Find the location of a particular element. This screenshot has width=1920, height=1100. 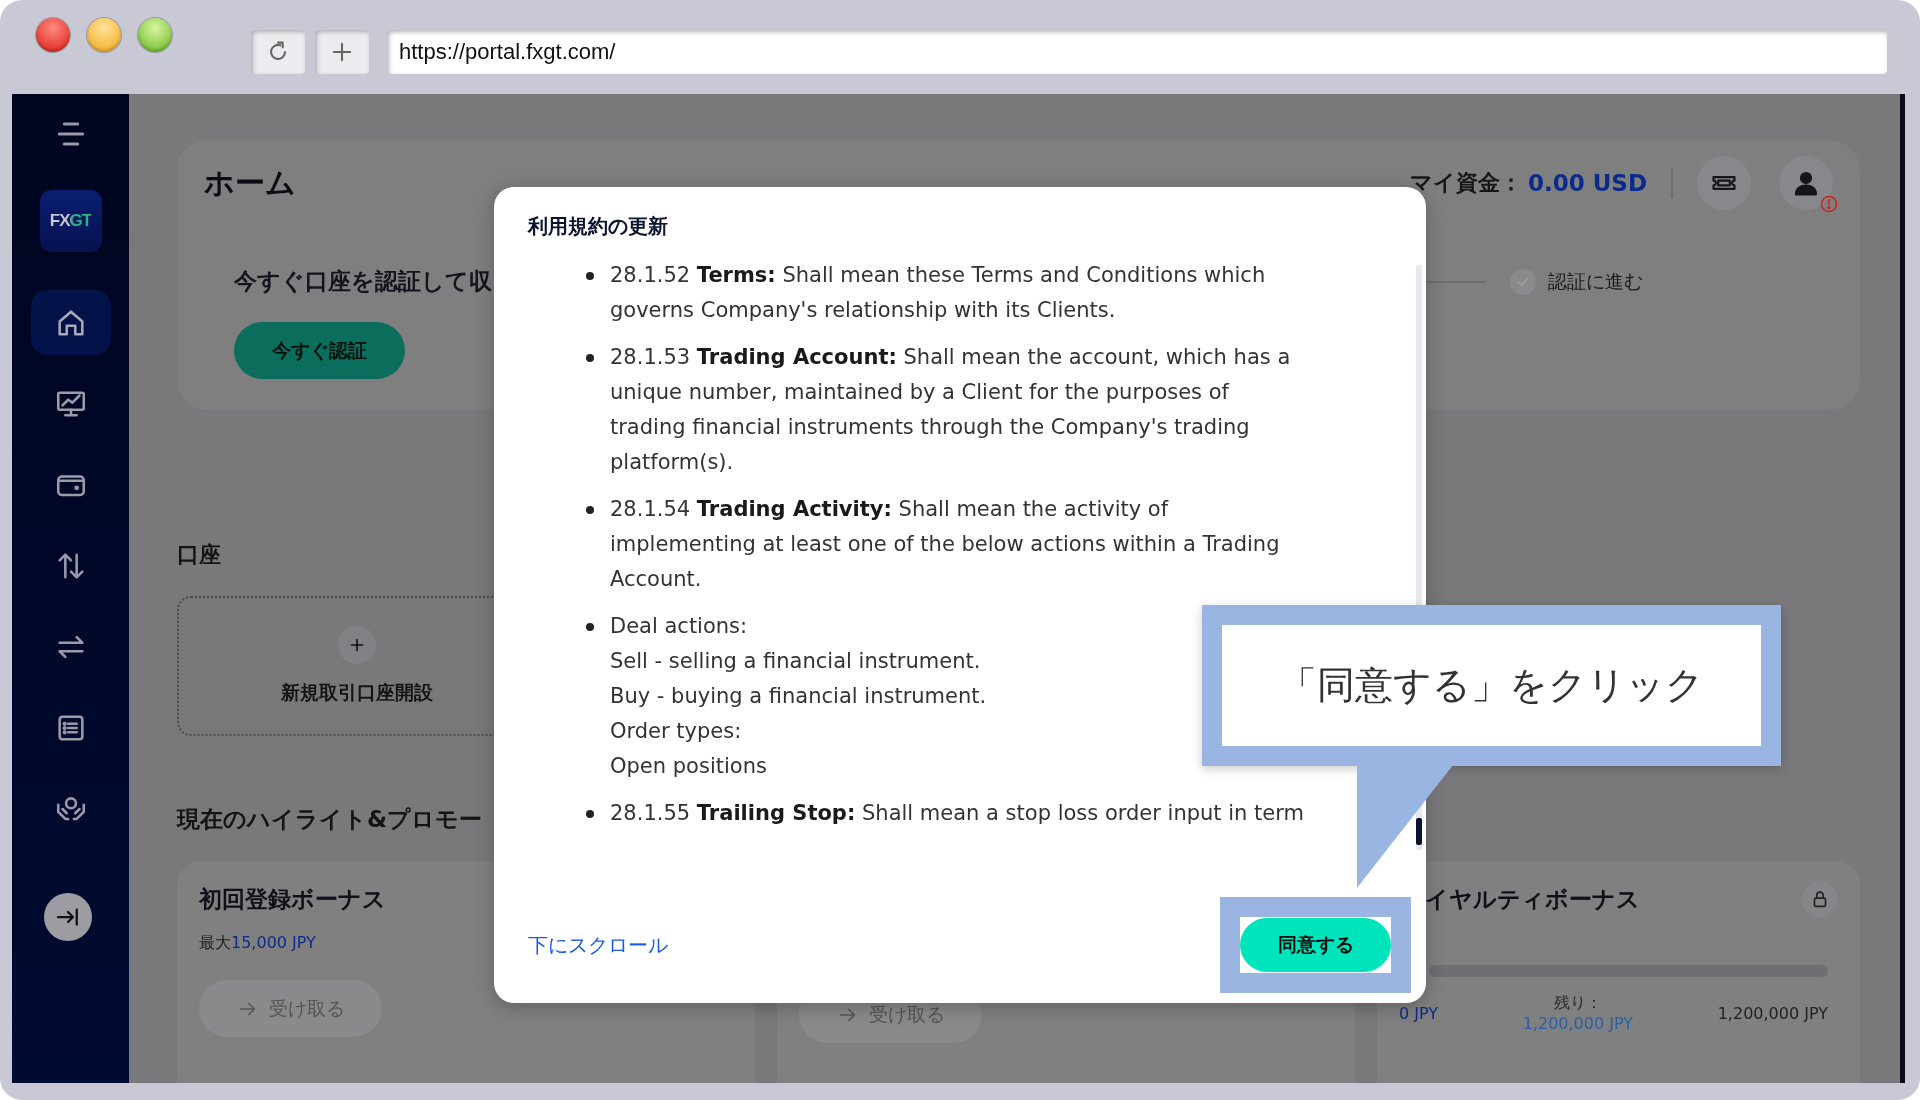

new-tab-button is located at coordinates (342, 52).